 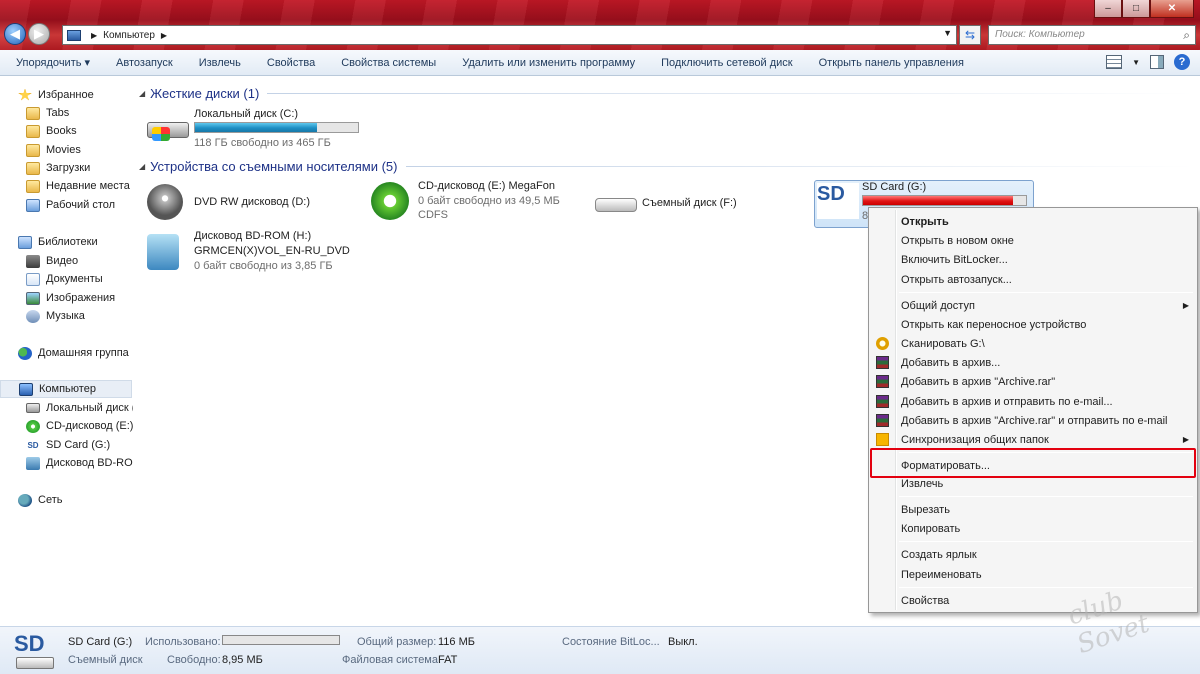 What do you see at coordinates (489, 201) in the screenshot?
I see `drive-free-space: 0 байт свободно из 49,5 МБ` at bounding box center [489, 201].